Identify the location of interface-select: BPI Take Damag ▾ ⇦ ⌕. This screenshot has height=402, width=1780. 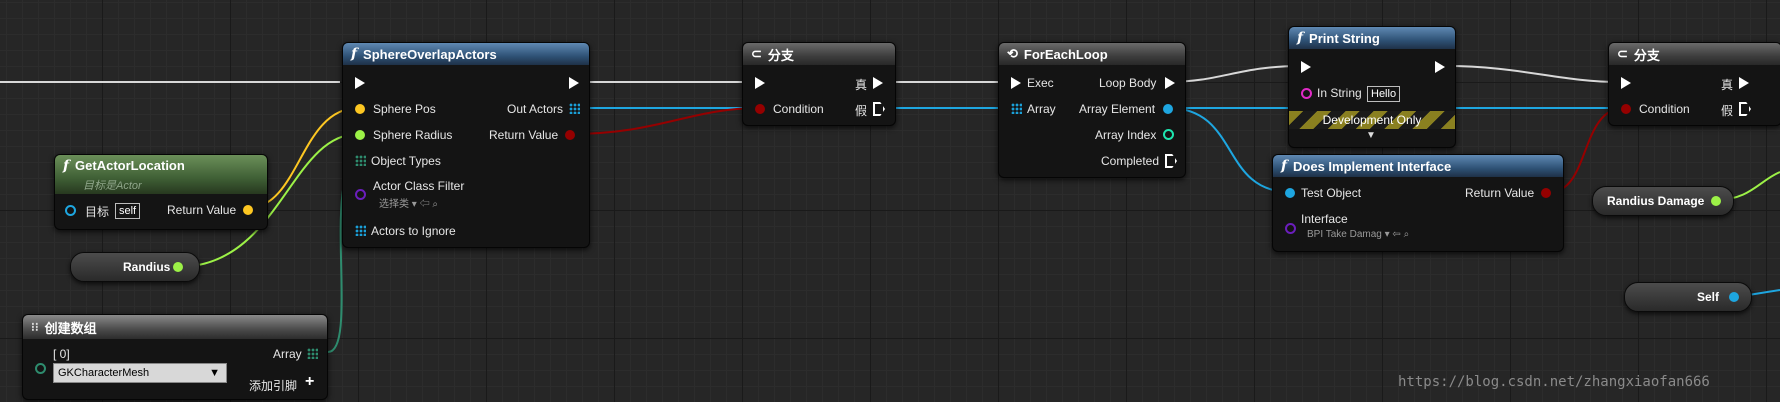
(1358, 234).